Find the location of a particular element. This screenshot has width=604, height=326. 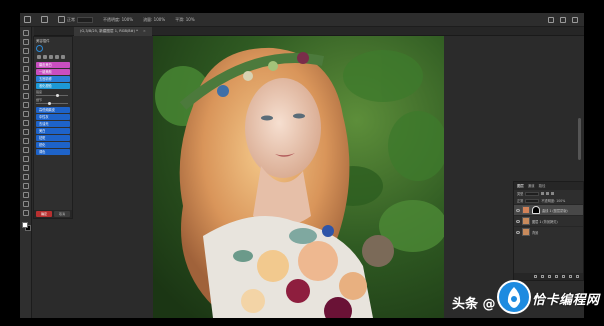

pen-tool-icon is located at coordinates (25, 159).